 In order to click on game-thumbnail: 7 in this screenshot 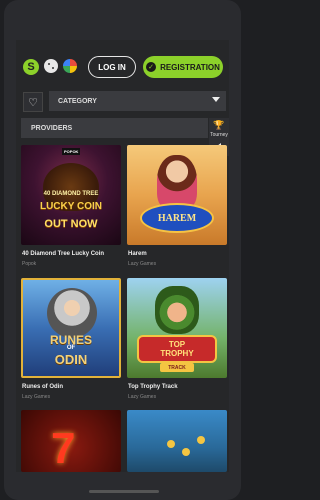, I will do `click(71, 441)`.